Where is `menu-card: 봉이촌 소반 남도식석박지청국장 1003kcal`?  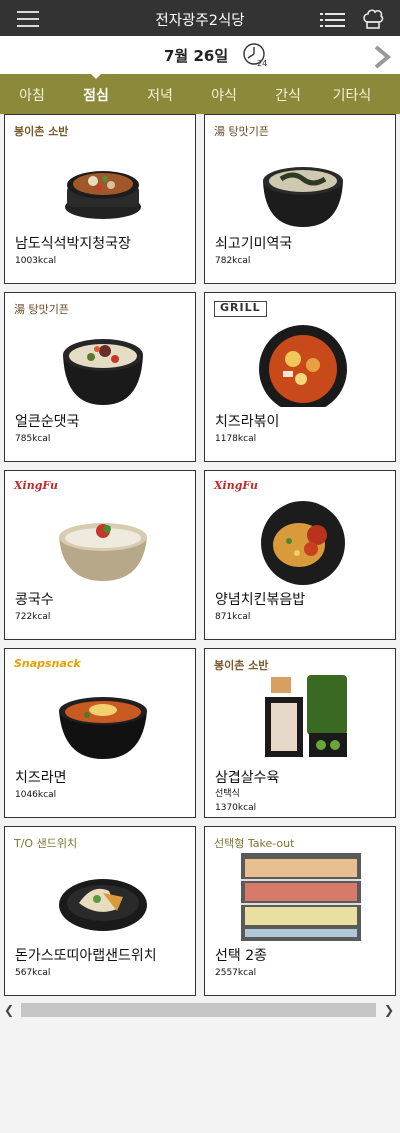
menu-card: 봉이촌 소반 남도식석박지청국장 1003kcal is located at coordinates (100, 199).